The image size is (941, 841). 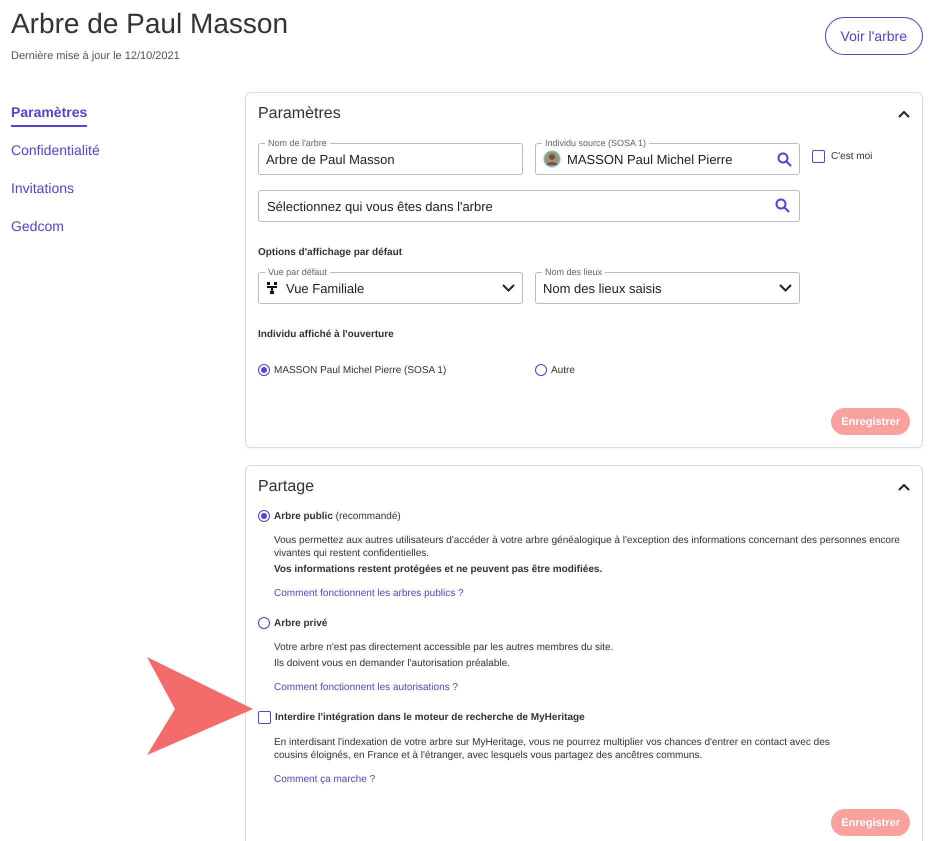 What do you see at coordinates (390, 285) in the screenshot?
I see `default-view-select: Vue par défaut Vue Familiale` at bounding box center [390, 285].